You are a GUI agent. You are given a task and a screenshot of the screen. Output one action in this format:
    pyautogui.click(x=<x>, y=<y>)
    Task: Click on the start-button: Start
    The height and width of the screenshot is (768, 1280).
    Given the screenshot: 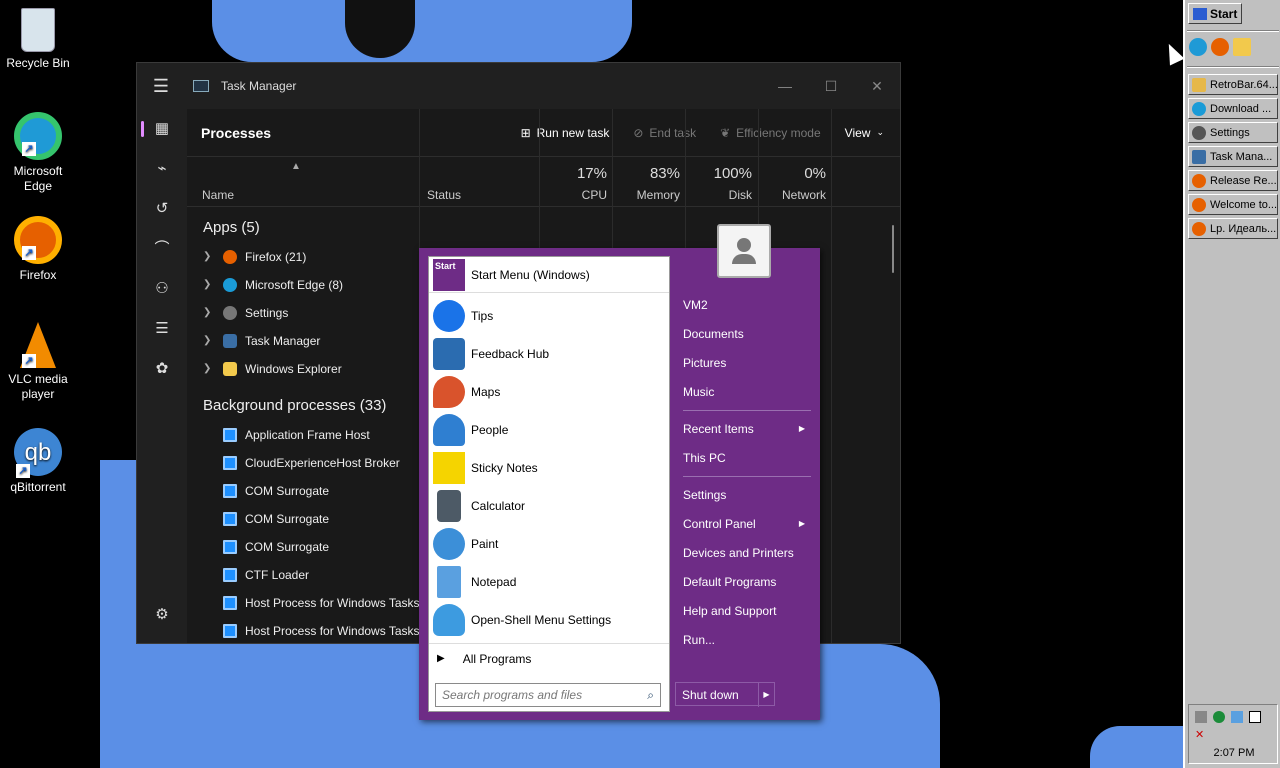 What is the action you would take?
    pyautogui.click(x=1215, y=13)
    